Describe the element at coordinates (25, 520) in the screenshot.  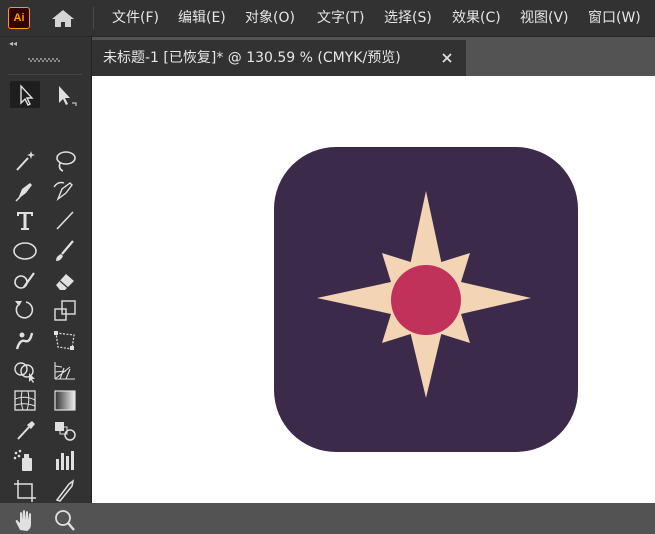
I see `hand-tool-icon` at that location.